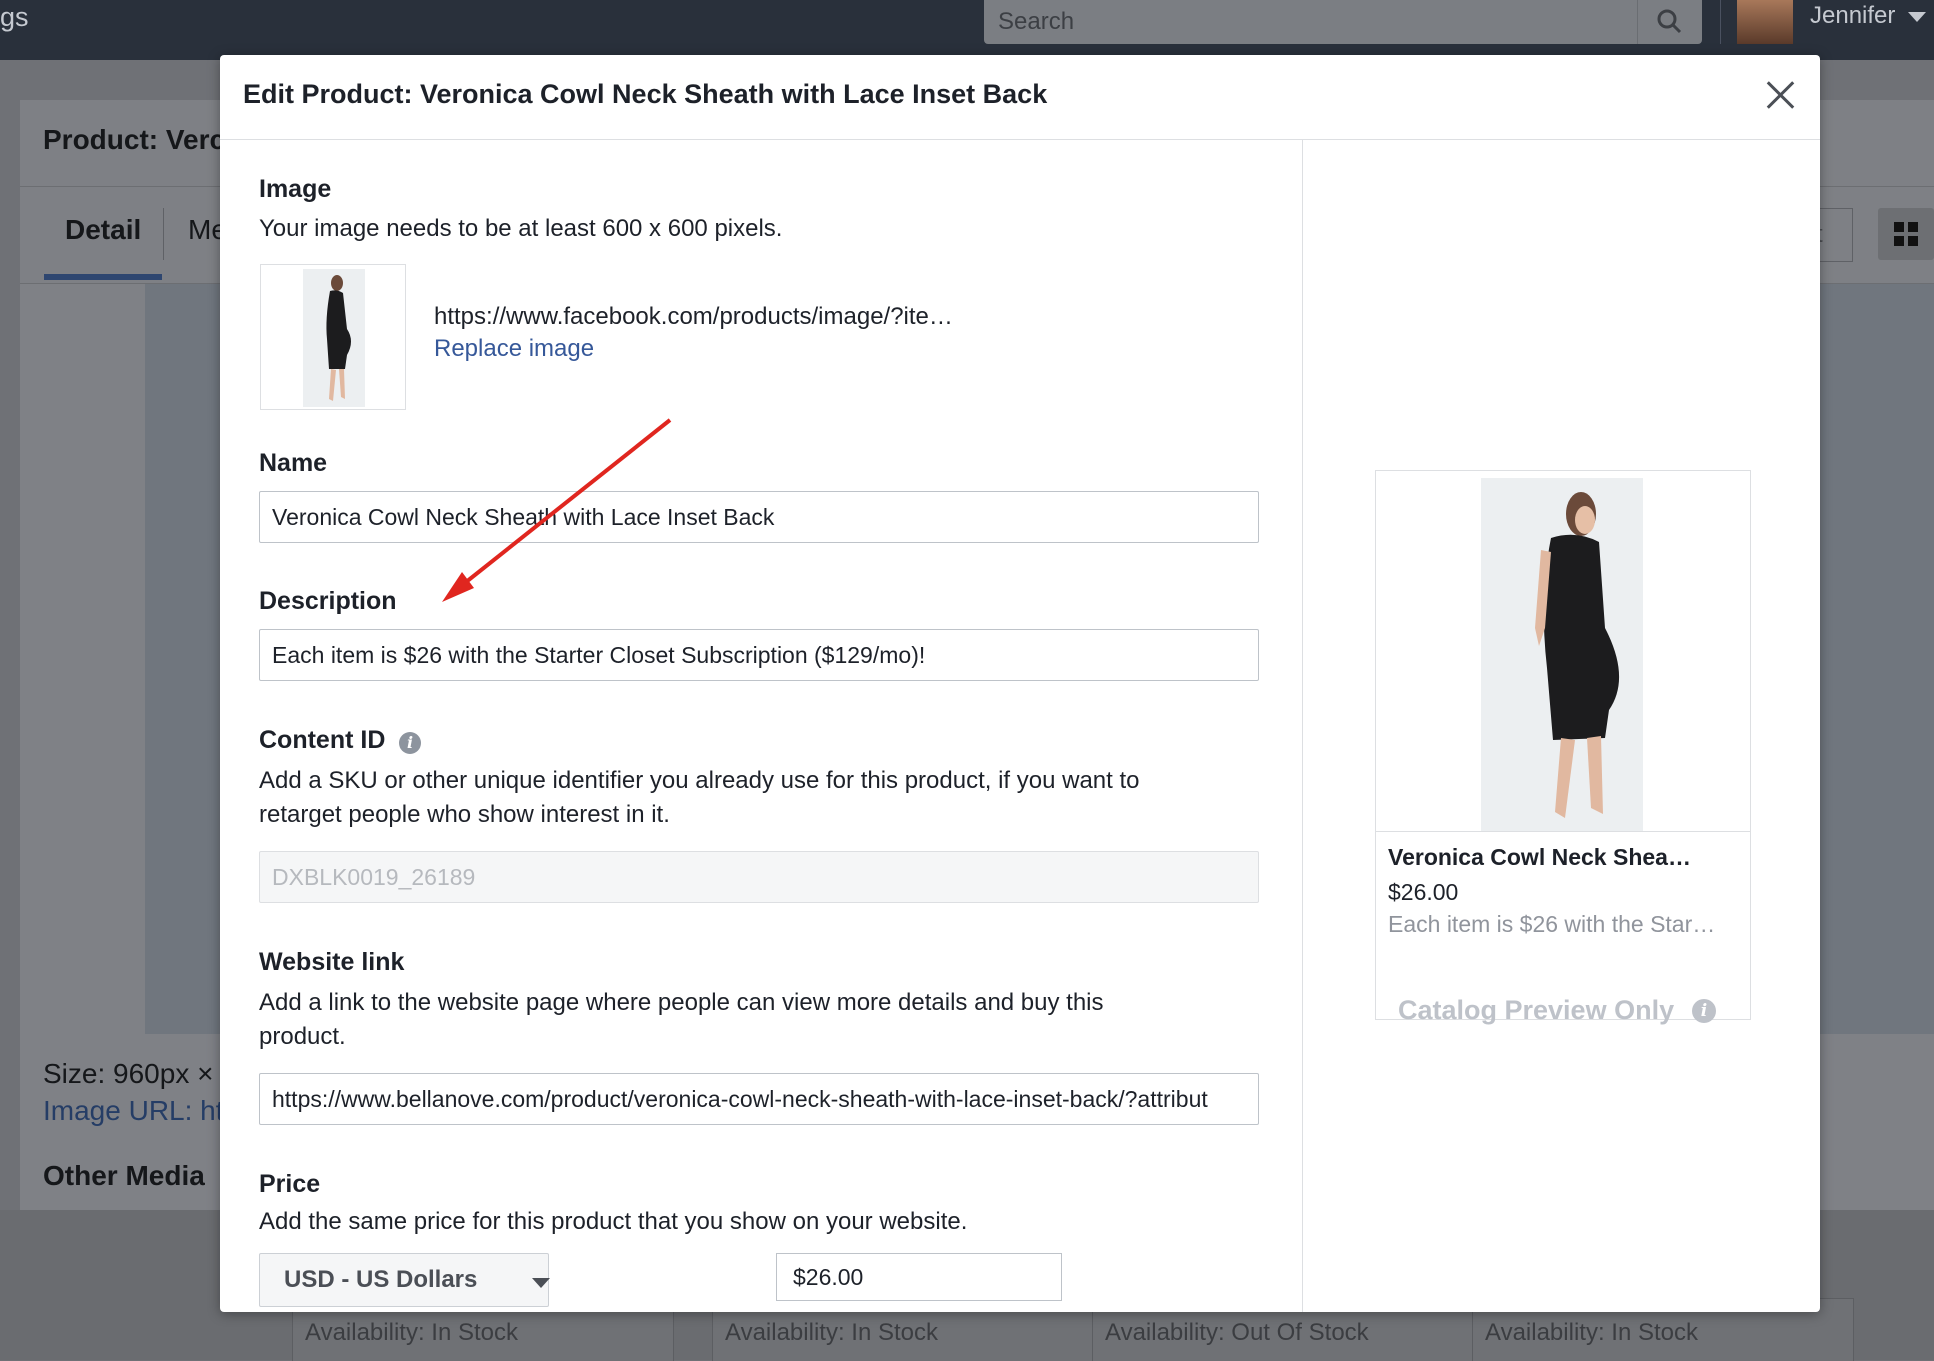 The height and width of the screenshot is (1361, 1934). What do you see at coordinates (103, 230) in the screenshot?
I see `tab-detail: Detail` at bounding box center [103, 230].